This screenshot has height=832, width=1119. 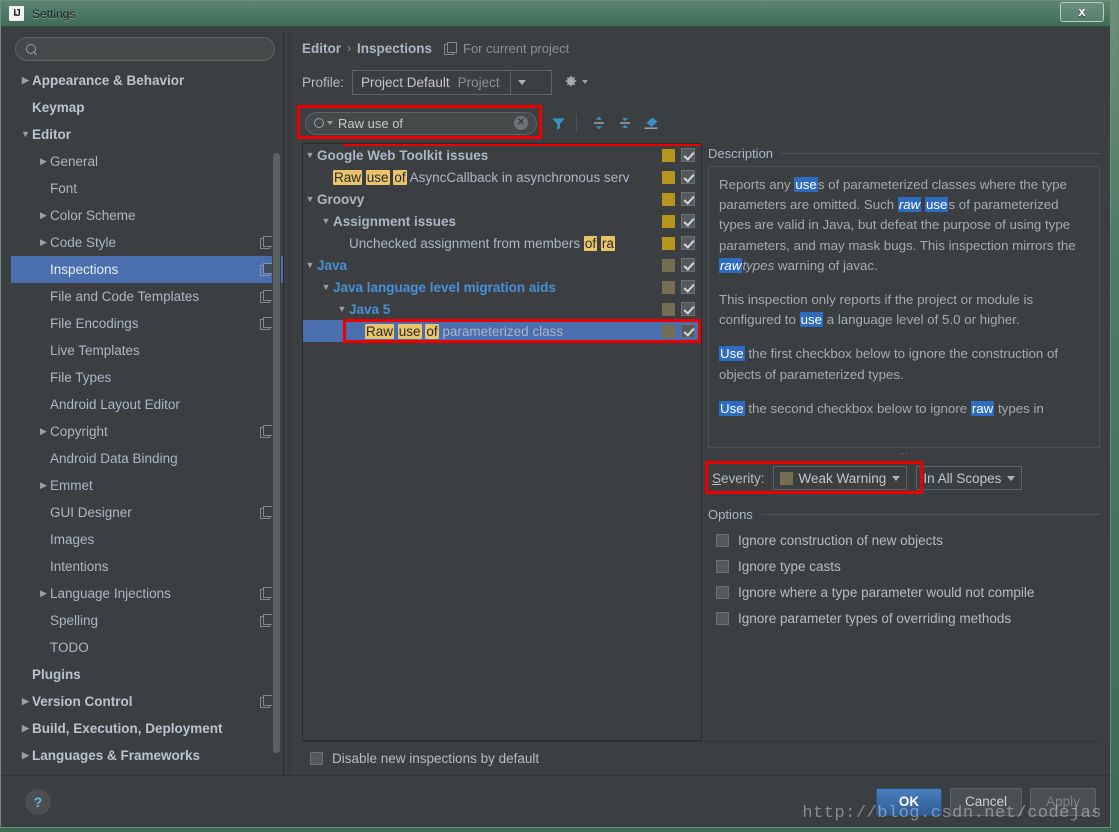 I want to click on severity-combo: Weak Warning, so click(x=840, y=478).